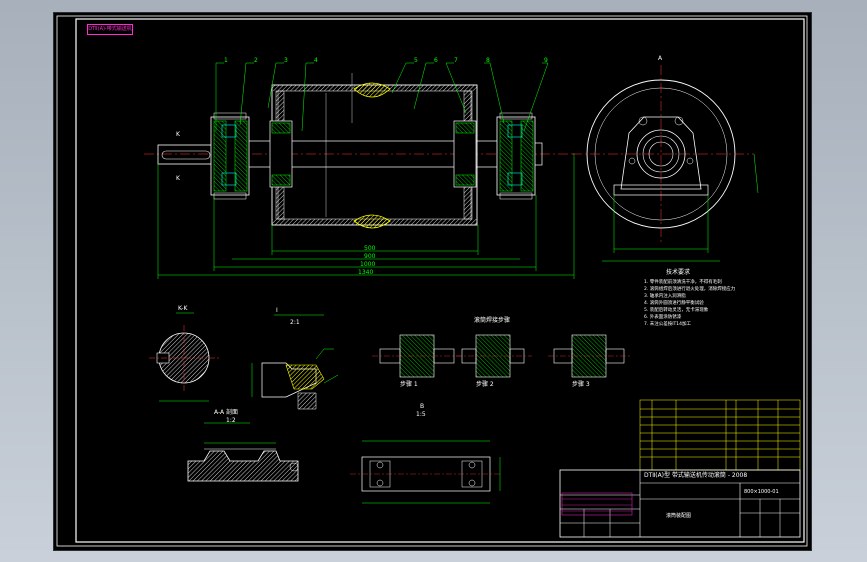 The width and height of the screenshot is (867, 562). Describe the element at coordinates (277, 310) in the screenshot. I see `detail-i-title: I` at that location.